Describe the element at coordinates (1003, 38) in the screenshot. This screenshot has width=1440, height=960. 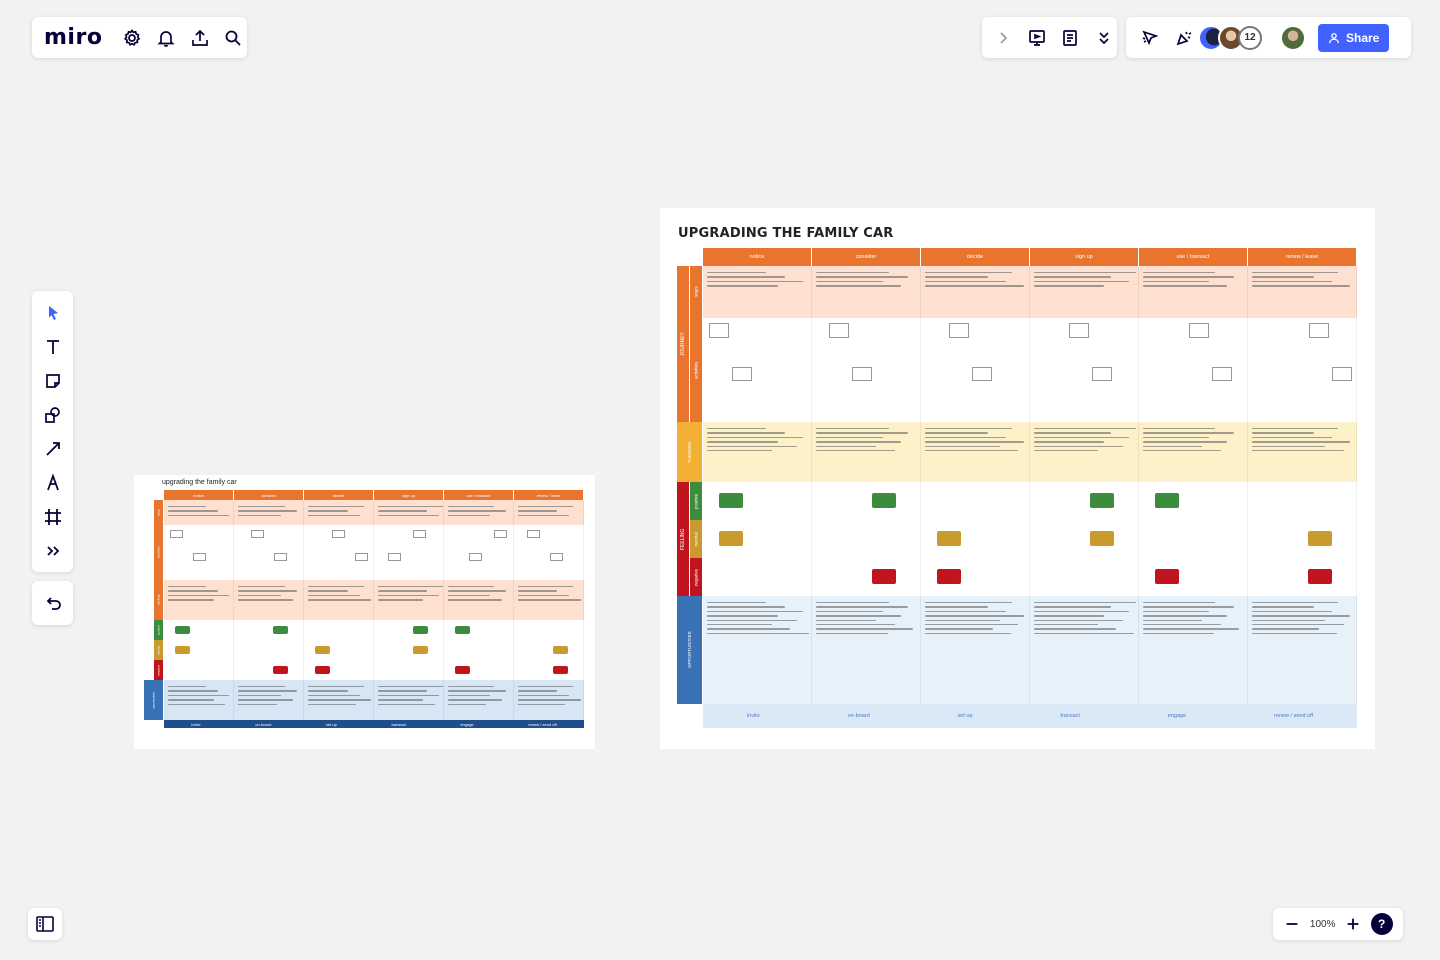
I see `chevron-right-icon` at that location.